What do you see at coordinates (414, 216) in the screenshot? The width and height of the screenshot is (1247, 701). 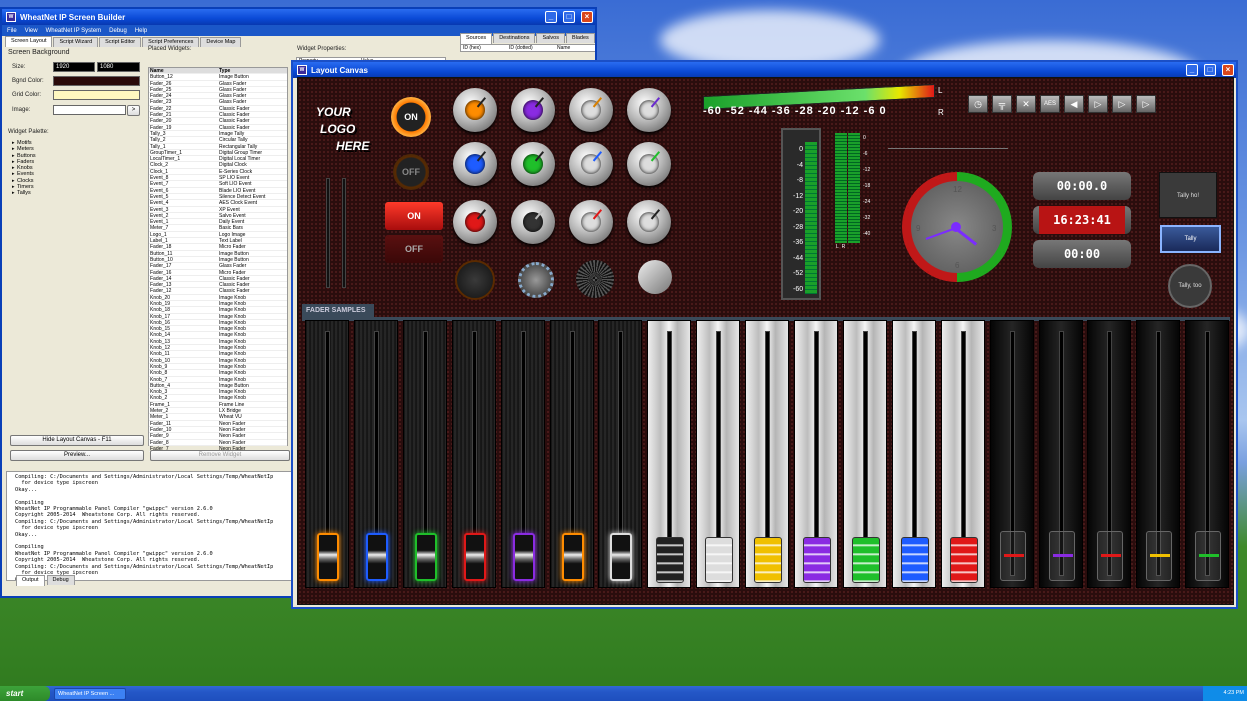 I see `on-rect-button: ON` at bounding box center [414, 216].